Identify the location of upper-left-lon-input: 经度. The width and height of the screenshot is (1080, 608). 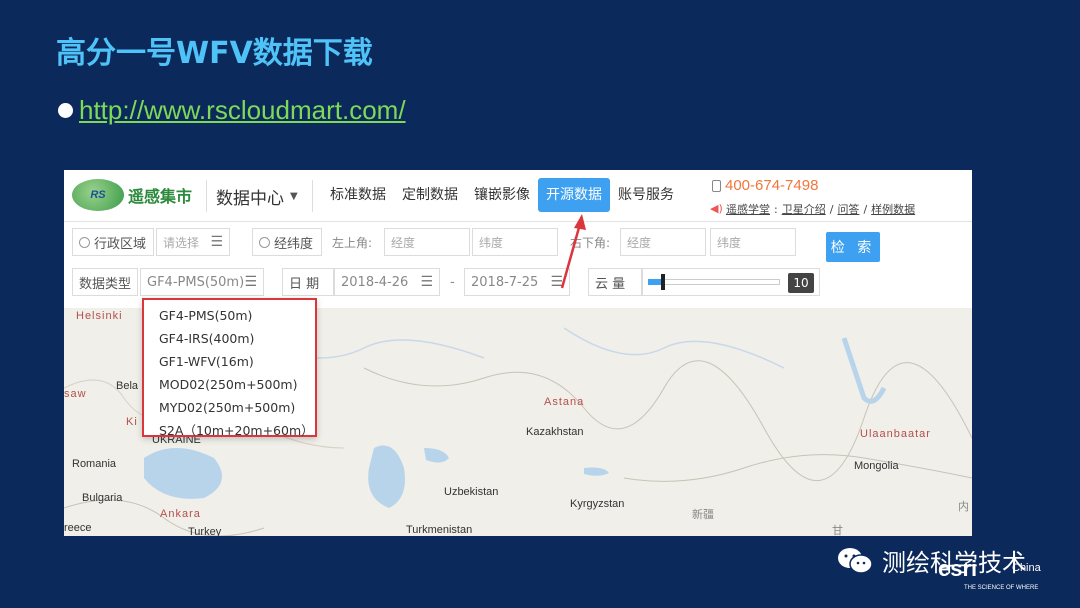
(427, 242).